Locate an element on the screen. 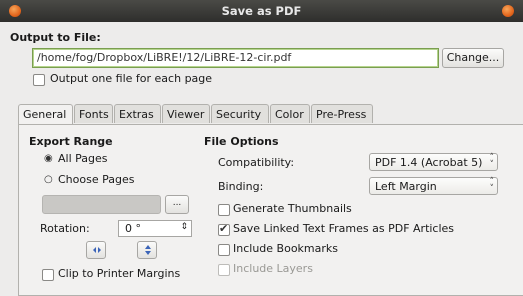 This screenshot has width=523, height=296. clip-margins-checkbox is located at coordinates (48, 275).